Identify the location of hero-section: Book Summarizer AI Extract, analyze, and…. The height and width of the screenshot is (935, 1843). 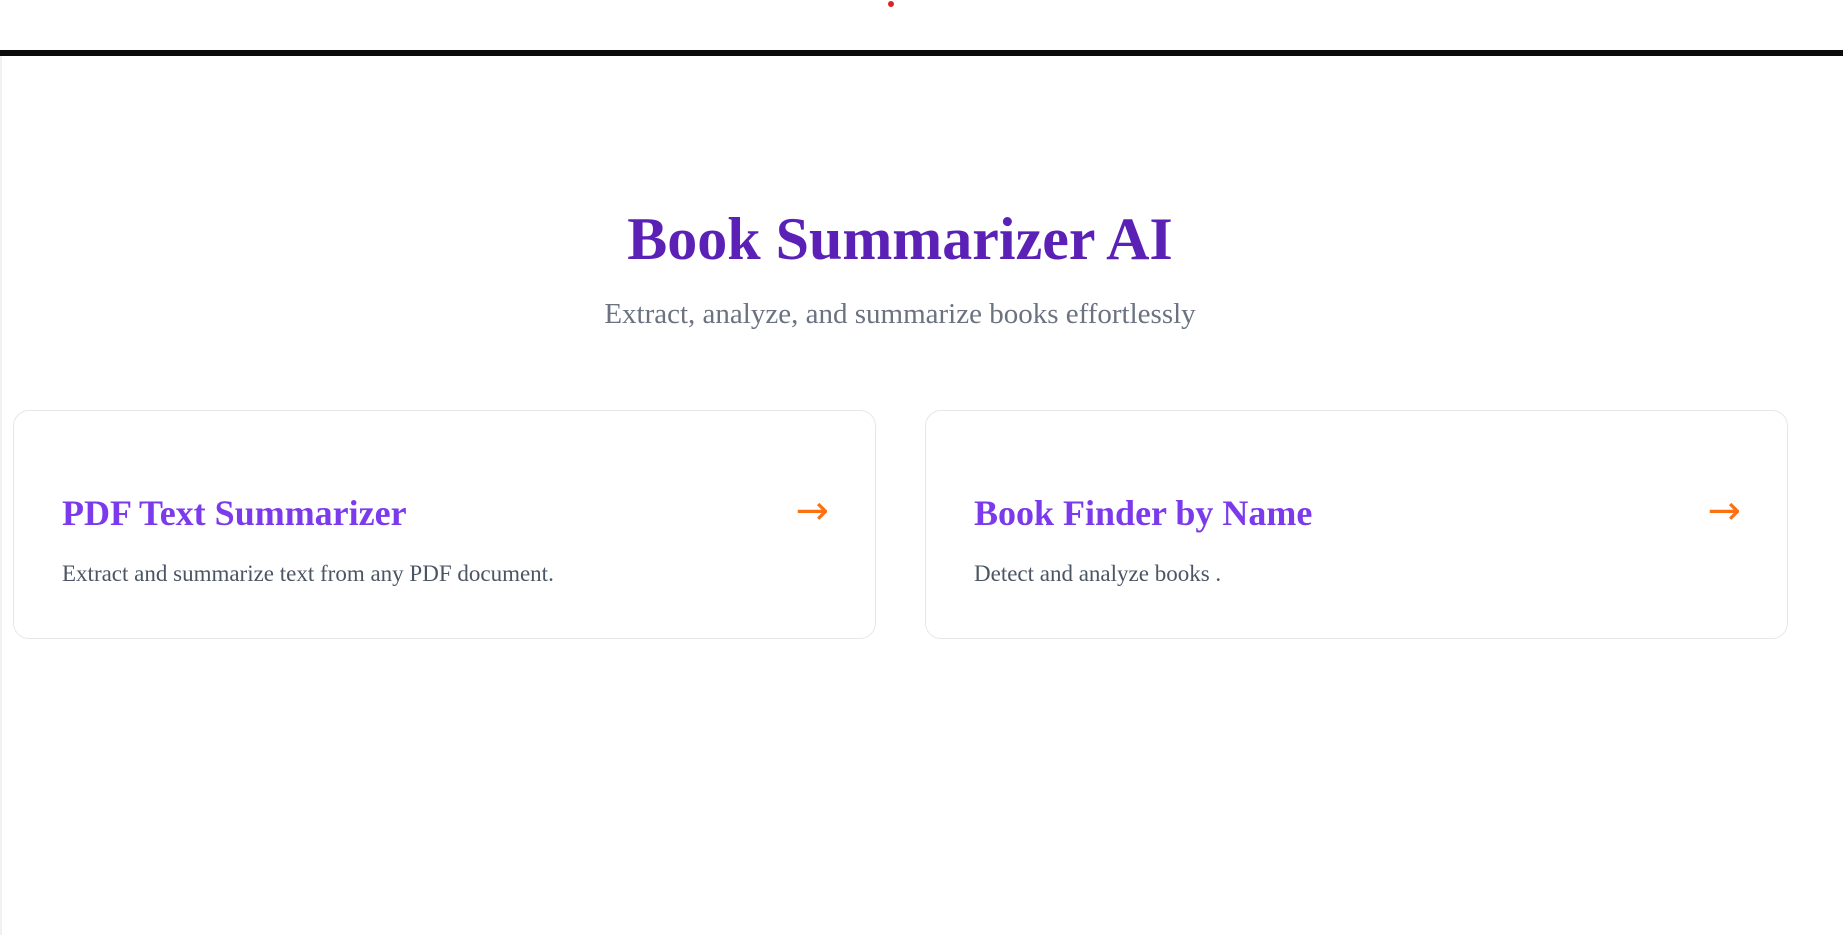
(900, 266).